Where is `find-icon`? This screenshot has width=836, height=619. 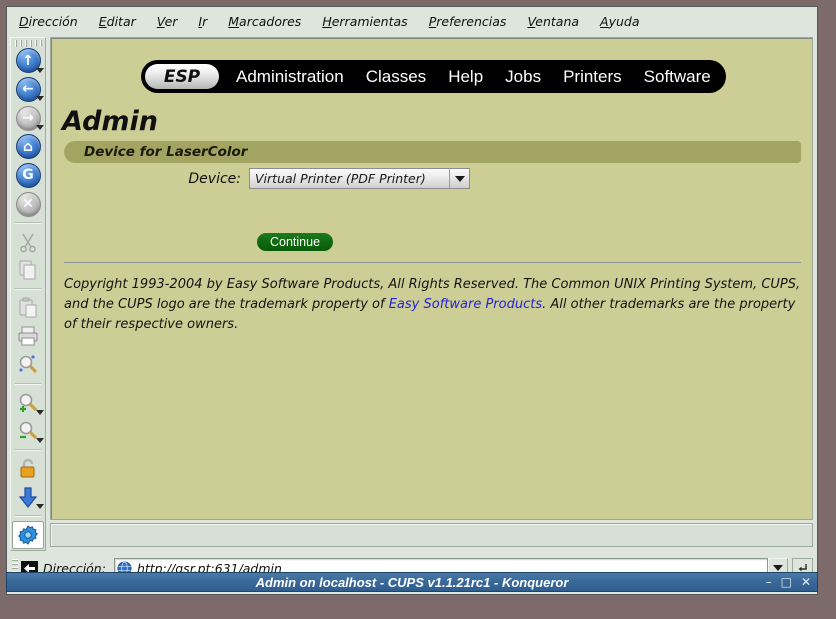 find-icon is located at coordinates (28, 365).